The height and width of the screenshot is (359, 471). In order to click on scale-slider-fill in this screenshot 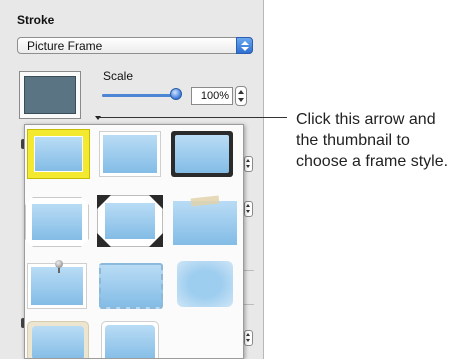, I will do `click(139, 95)`.